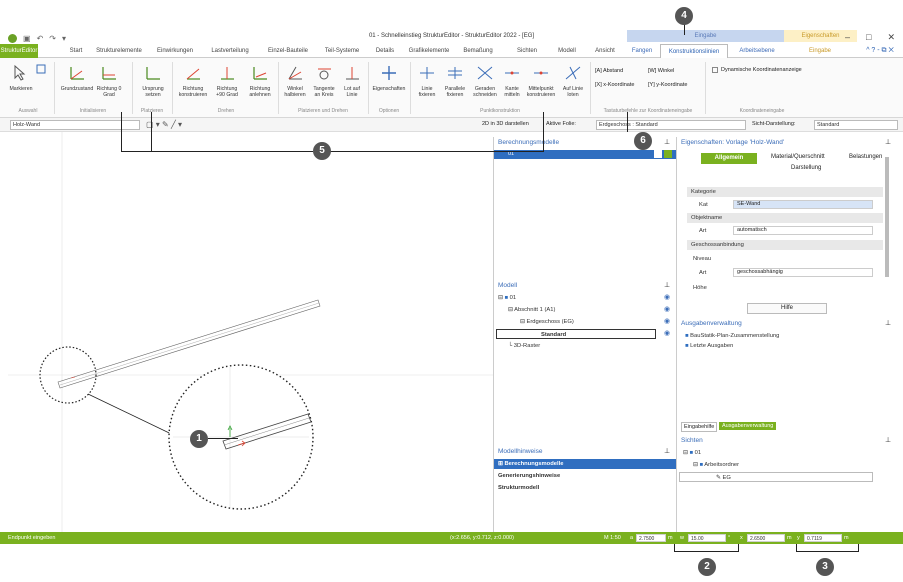 This screenshot has height=582, width=903. What do you see at coordinates (77, 78) in the screenshot?
I see `grundzustand-button: Grundzustand` at bounding box center [77, 78].